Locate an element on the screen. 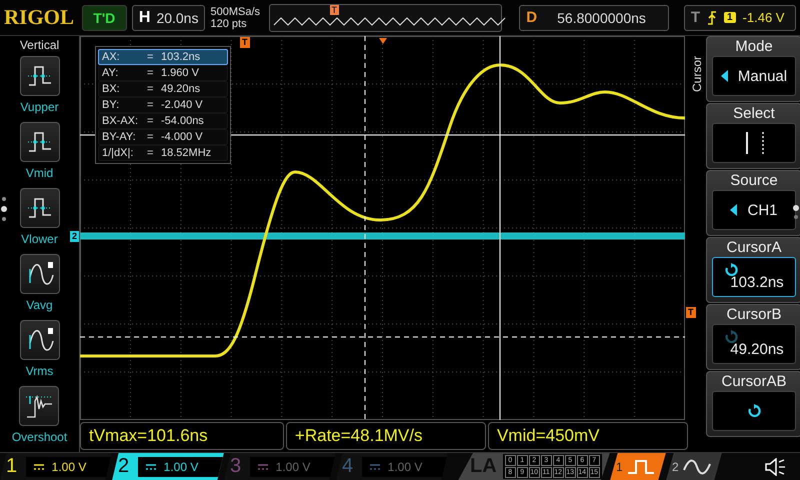 This screenshot has width=800, height=480. channel-number: 4 is located at coordinates (348, 466).